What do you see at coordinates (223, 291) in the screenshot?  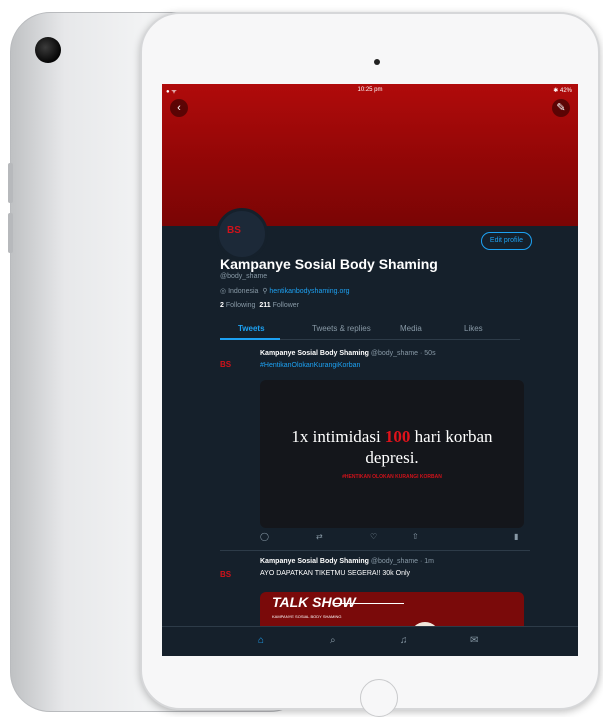 I see `location-icon: ◎` at bounding box center [223, 291].